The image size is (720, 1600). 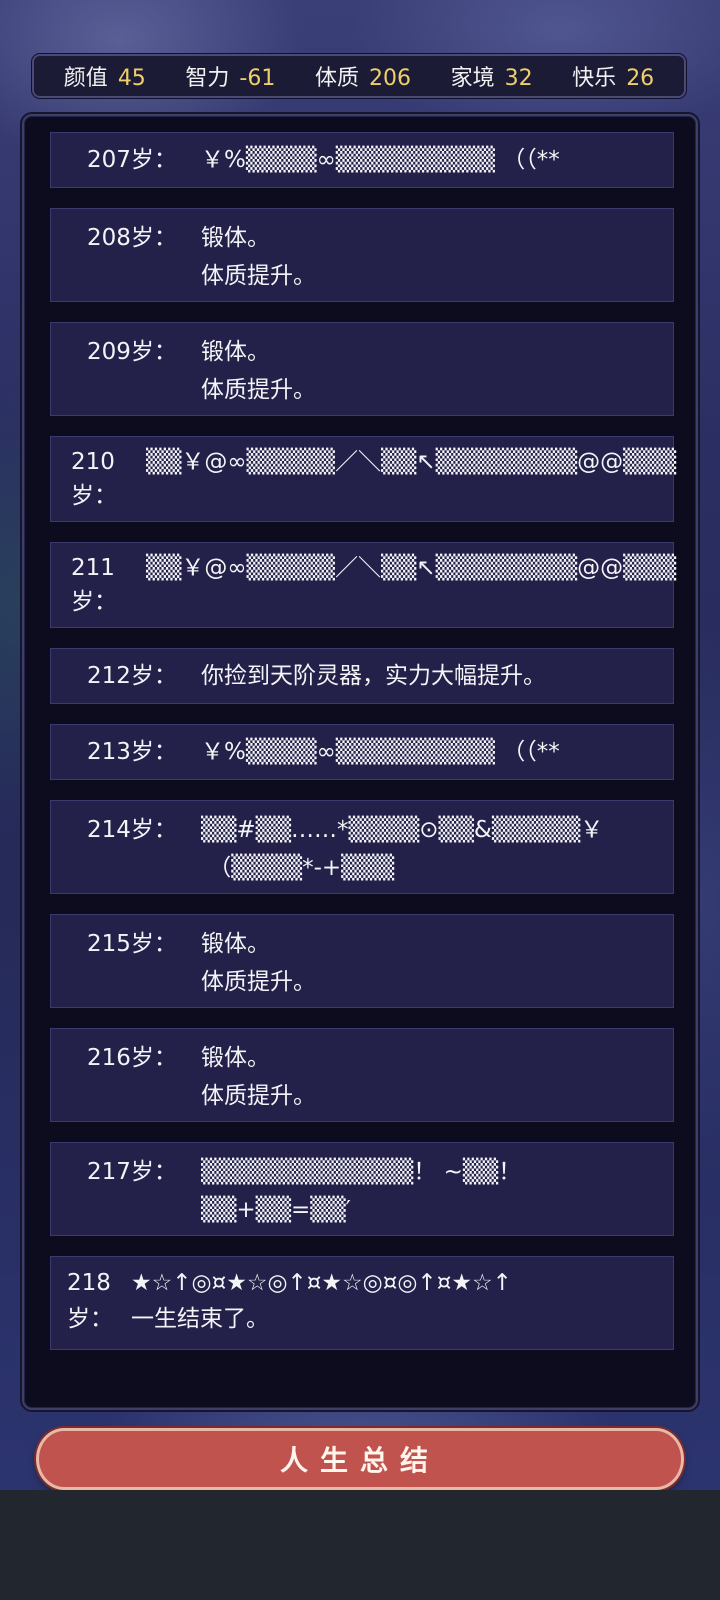 I want to click on bottom-bar, so click(x=360, y=1545).